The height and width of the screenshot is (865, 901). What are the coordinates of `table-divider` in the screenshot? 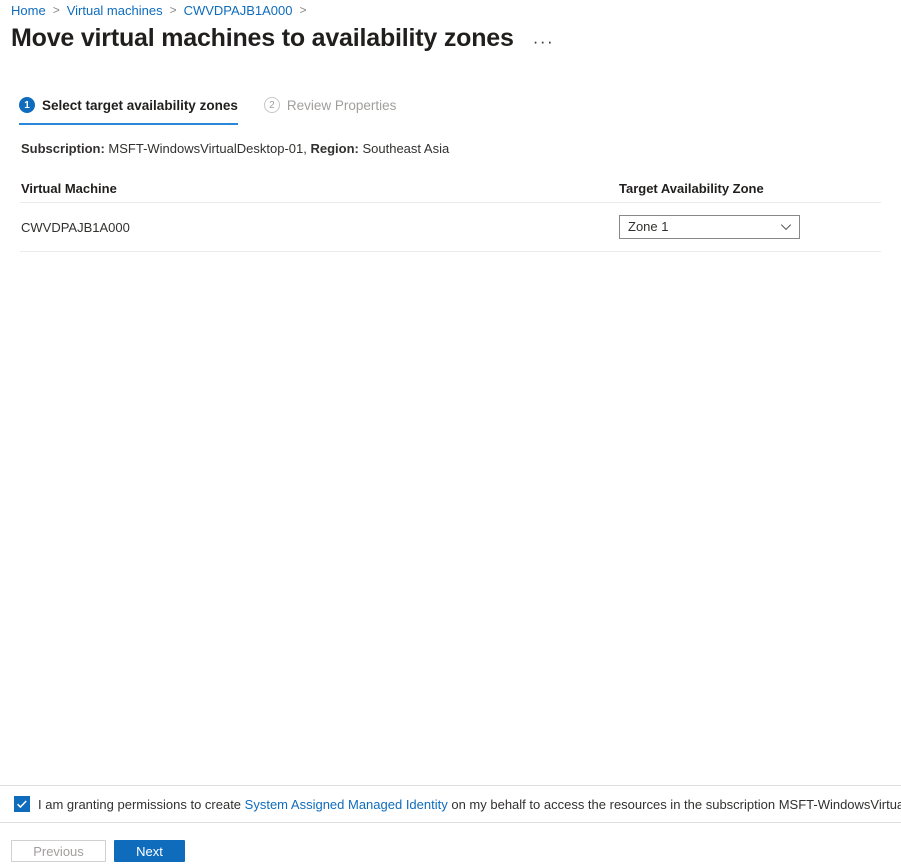 It's located at (450, 251).